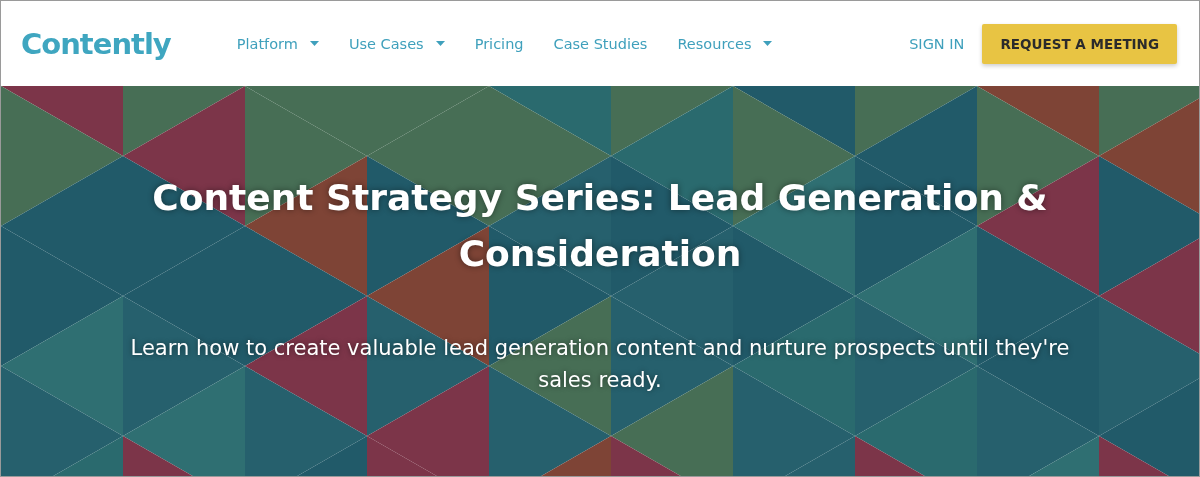  What do you see at coordinates (96, 43) in the screenshot?
I see `logo: Contently` at bounding box center [96, 43].